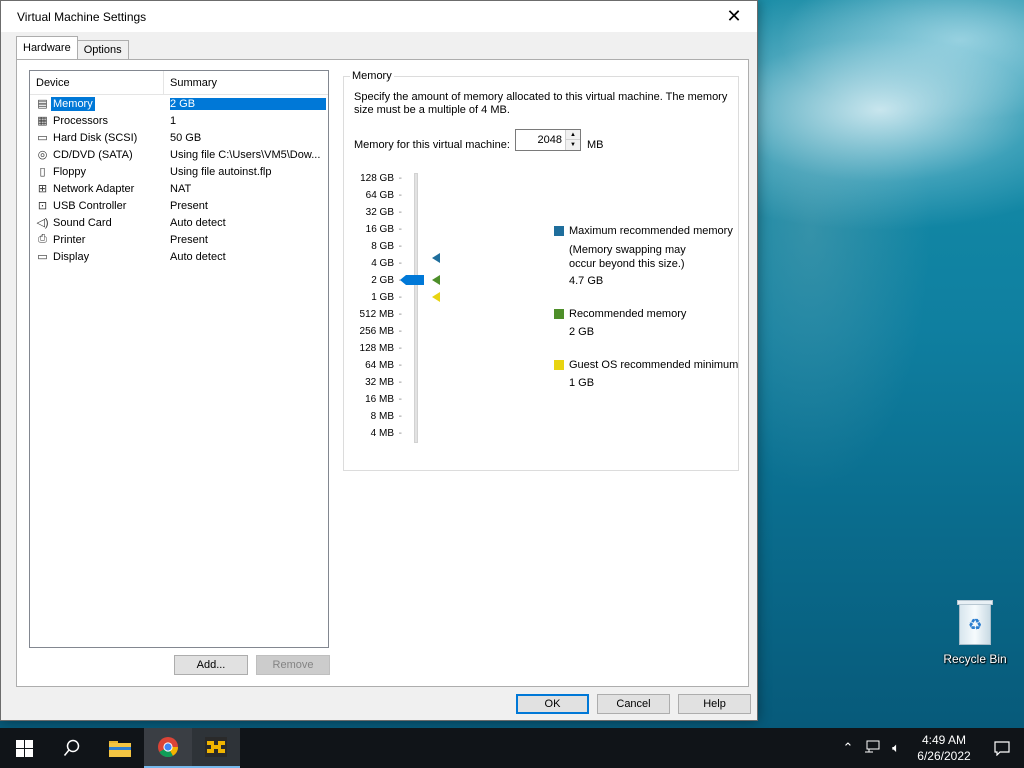 This screenshot has height=768, width=1024. Describe the element at coordinates (179, 120) in the screenshot. I see `device-row: ▦ Processors 1` at that location.